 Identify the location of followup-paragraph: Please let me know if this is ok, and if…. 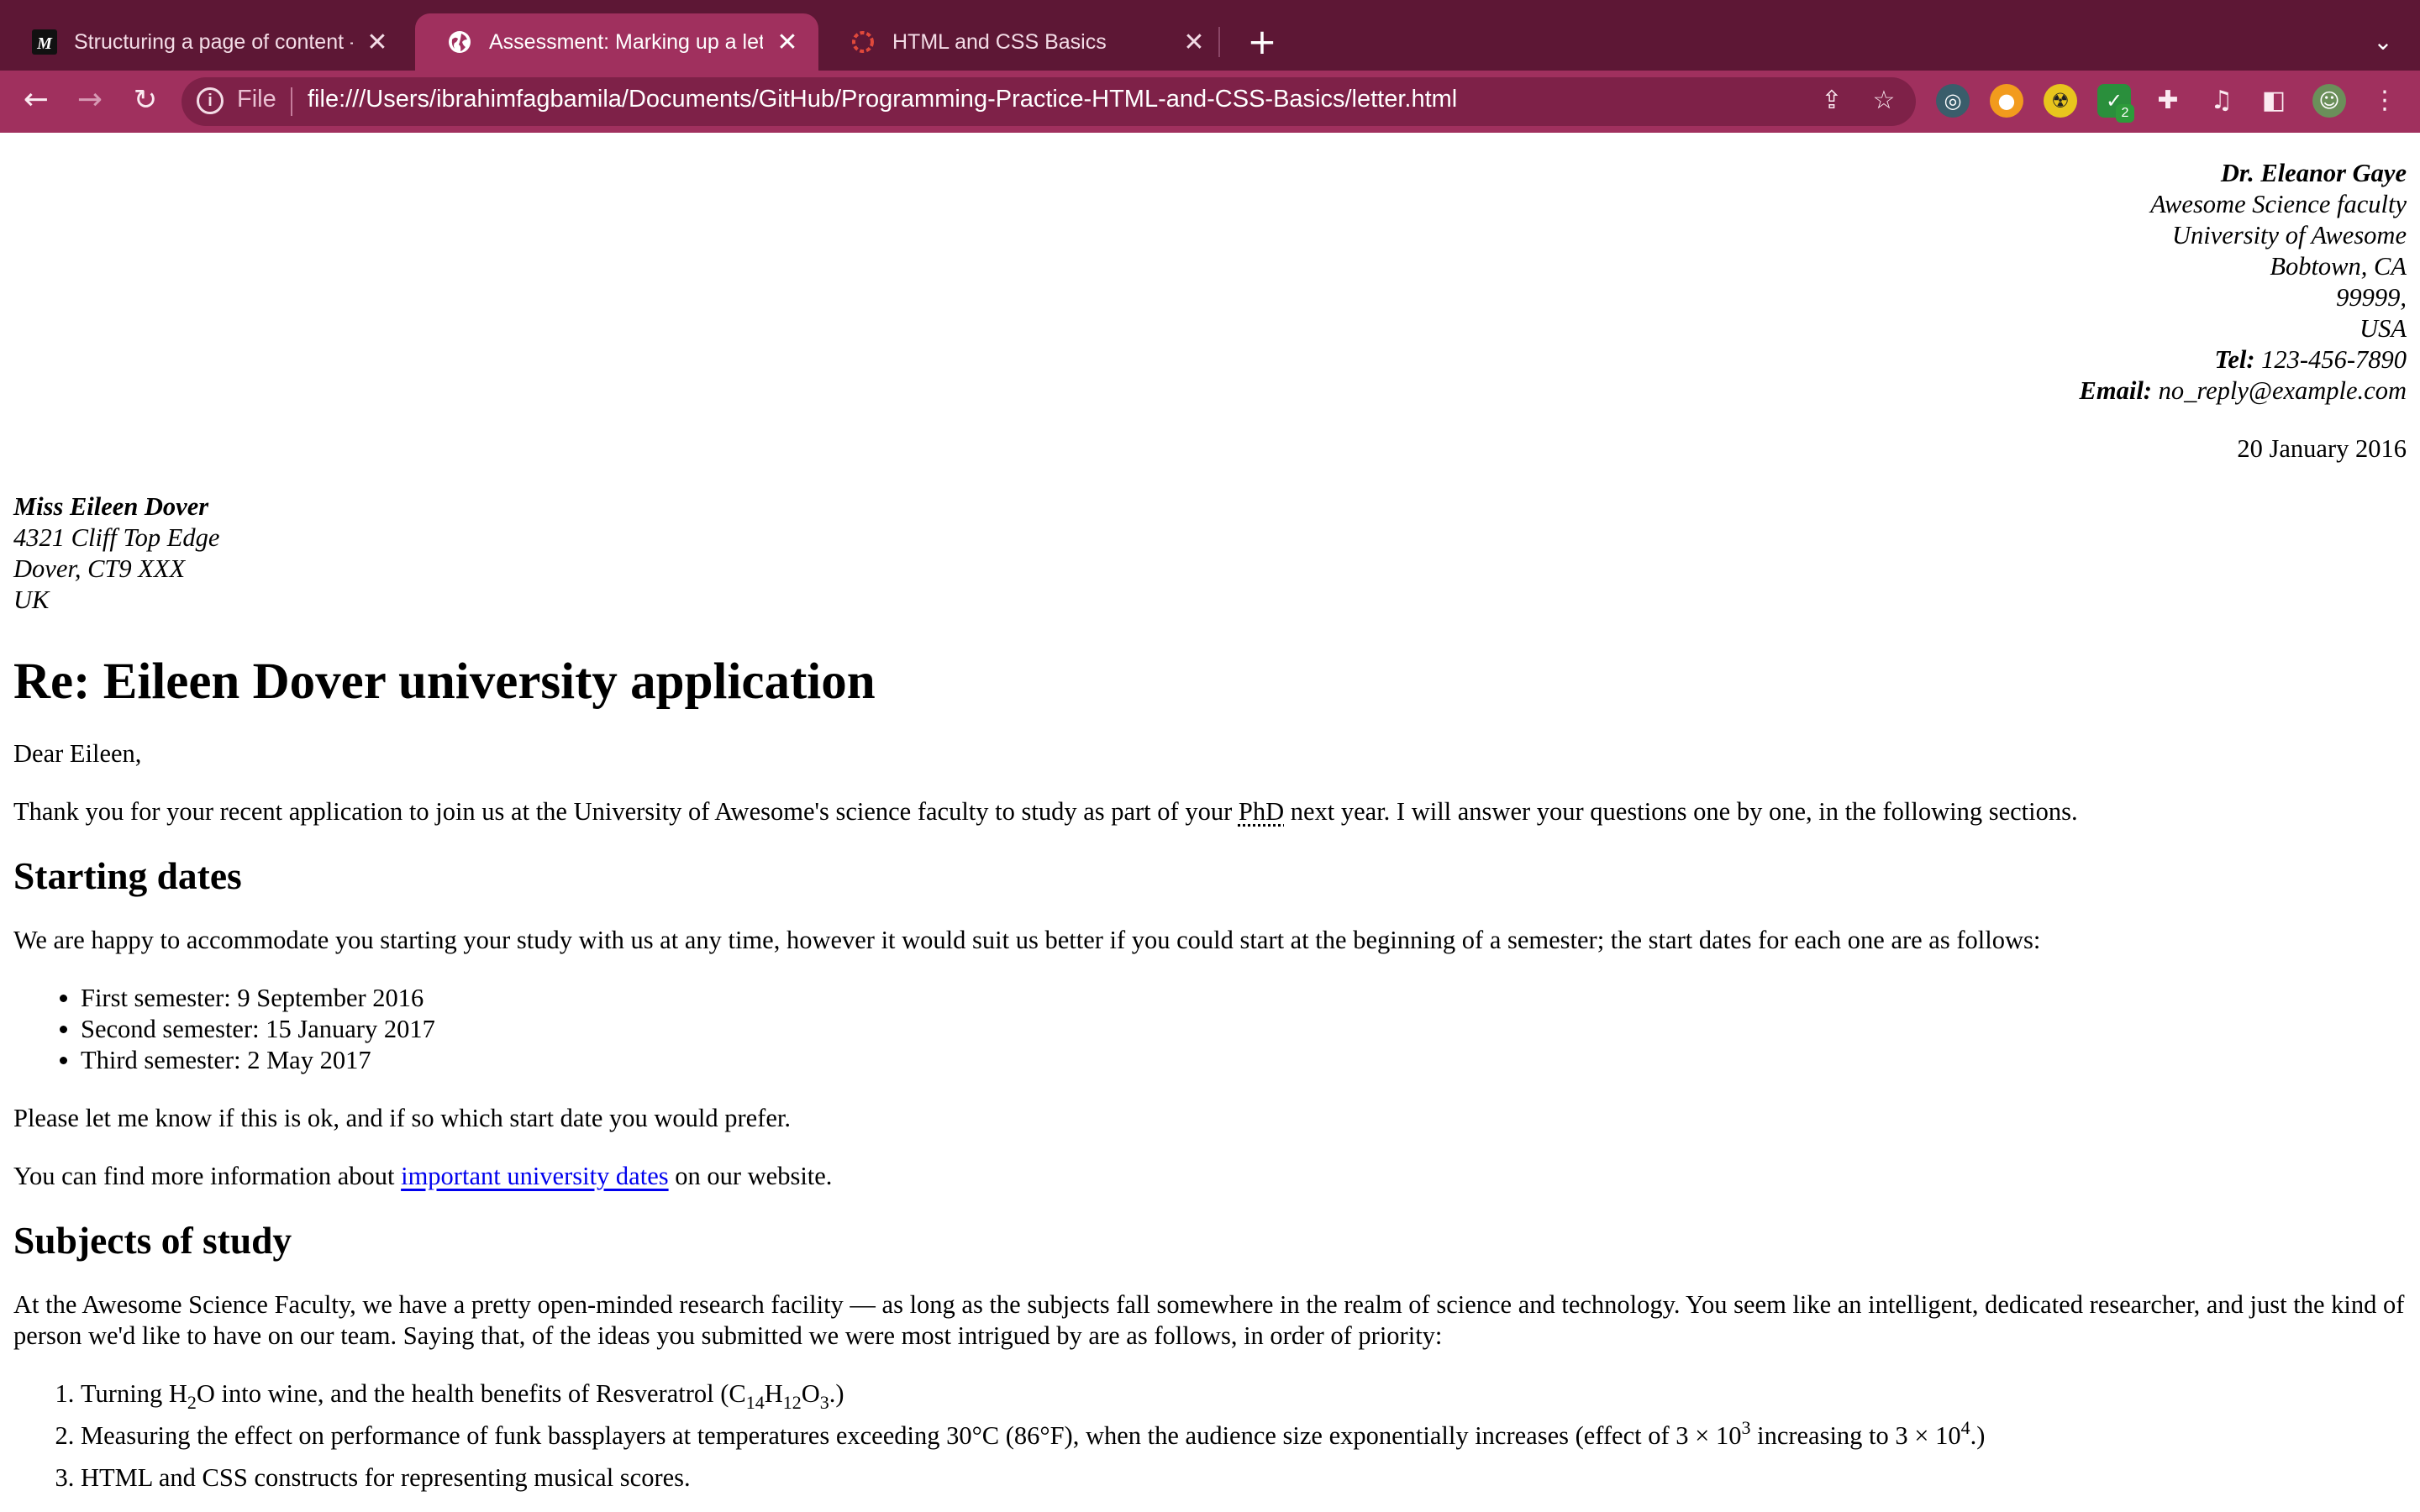
(402, 1118).